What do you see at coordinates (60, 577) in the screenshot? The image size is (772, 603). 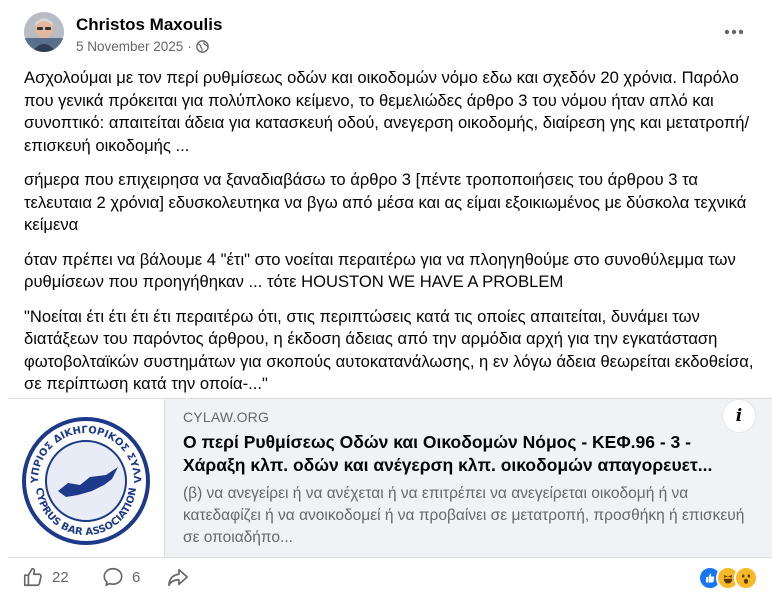 I see `like-count: 22` at bounding box center [60, 577].